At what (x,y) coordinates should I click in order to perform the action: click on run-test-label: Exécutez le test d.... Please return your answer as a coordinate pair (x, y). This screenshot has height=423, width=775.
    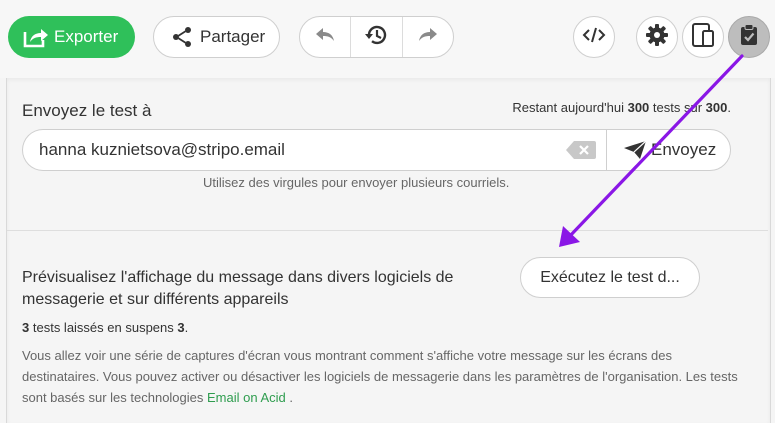
    Looking at the image, I should click on (610, 277).